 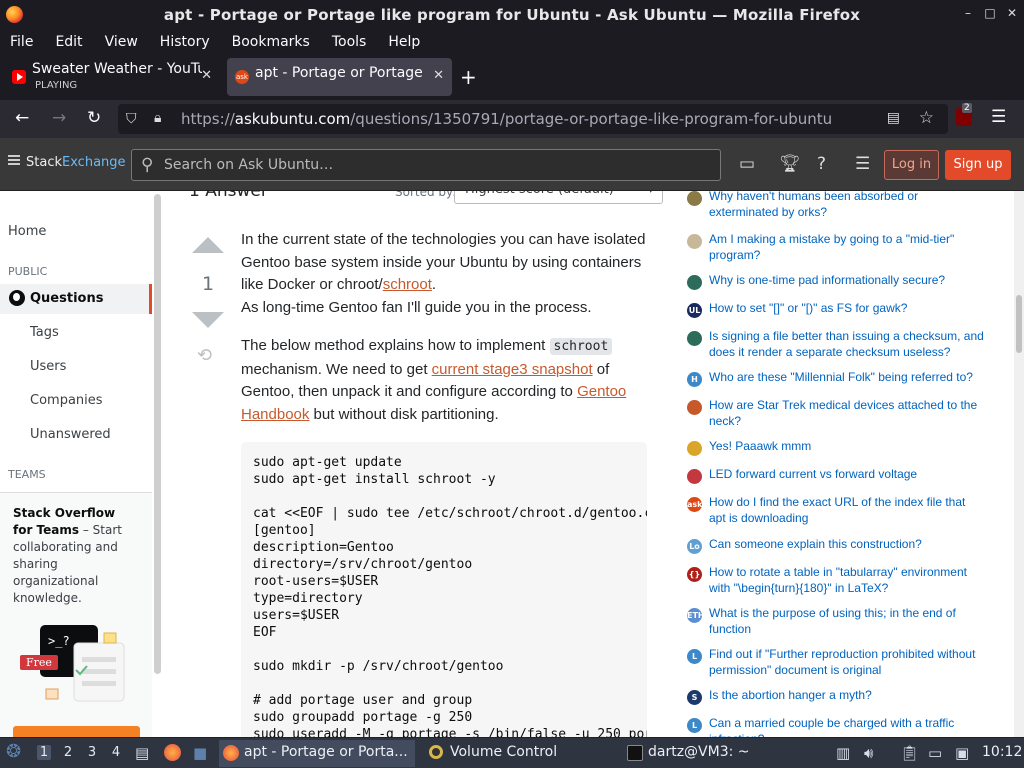 What do you see at coordinates (468, 77) in the screenshot?
I see `new-tab-button: +` at bounding box center [468, 77].